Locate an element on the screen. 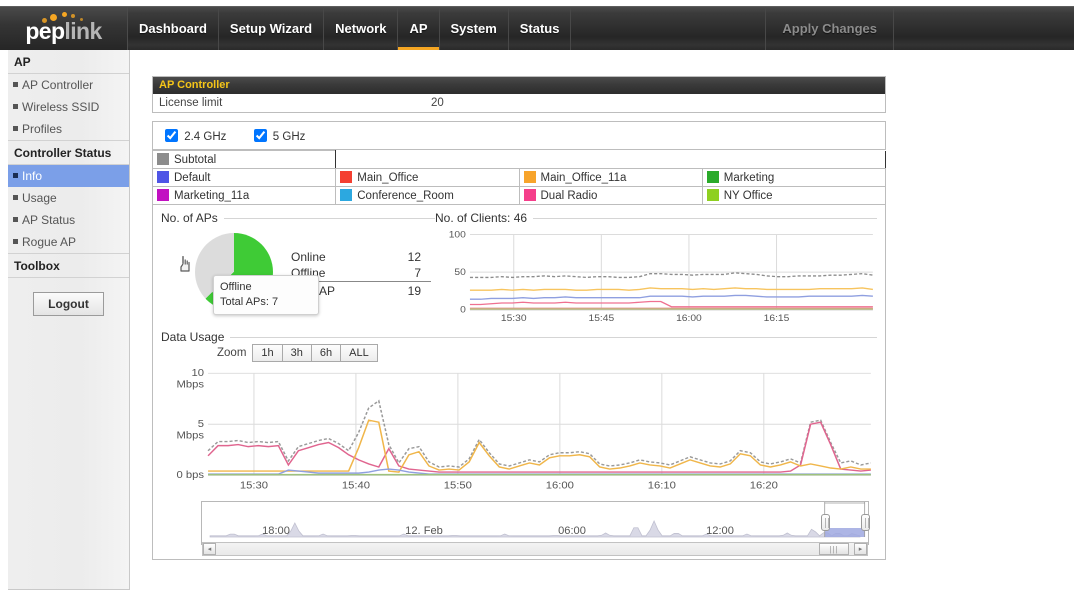 The height and width of the screenshot is (614, 1074). svg-text: 18:00 is located at coordinates (276, 531).